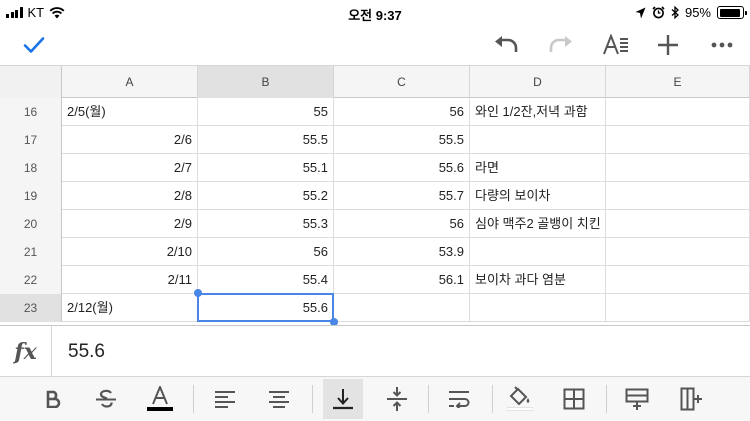  Describe the element at coordinates (130, 252) in the screenshot. I see `cell-a21: 2/10` at that location.